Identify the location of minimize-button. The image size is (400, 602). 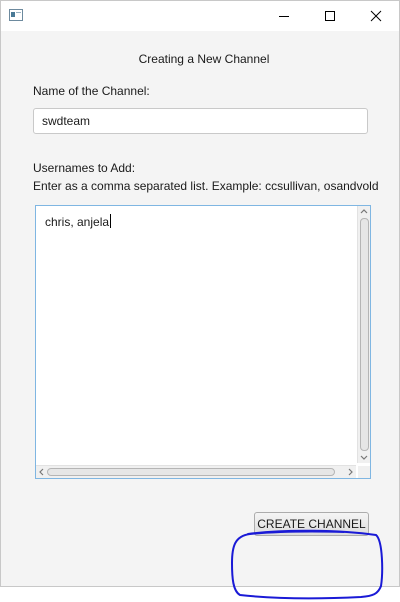
(284, 16).